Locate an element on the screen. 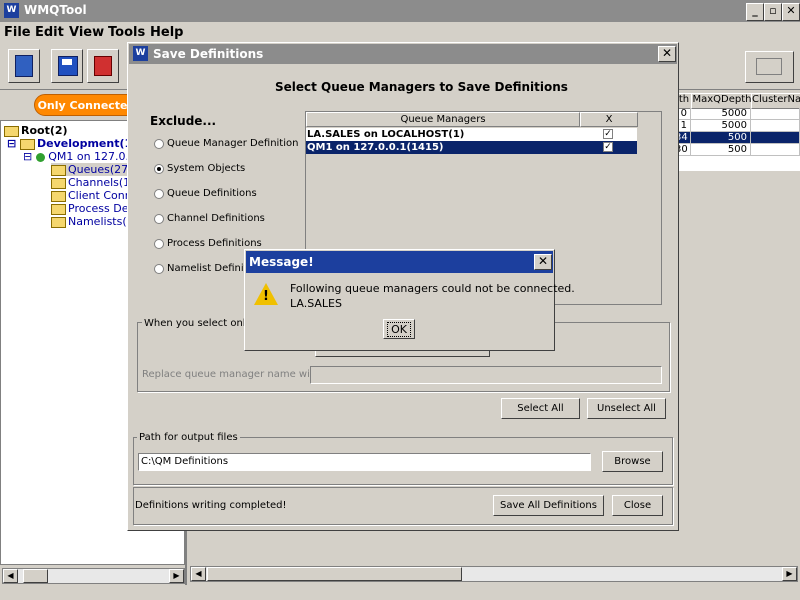 Image resolution: width=800 pixels, height=600 pixels. radio-namelist-definitions is located at coordinates (159, 269).